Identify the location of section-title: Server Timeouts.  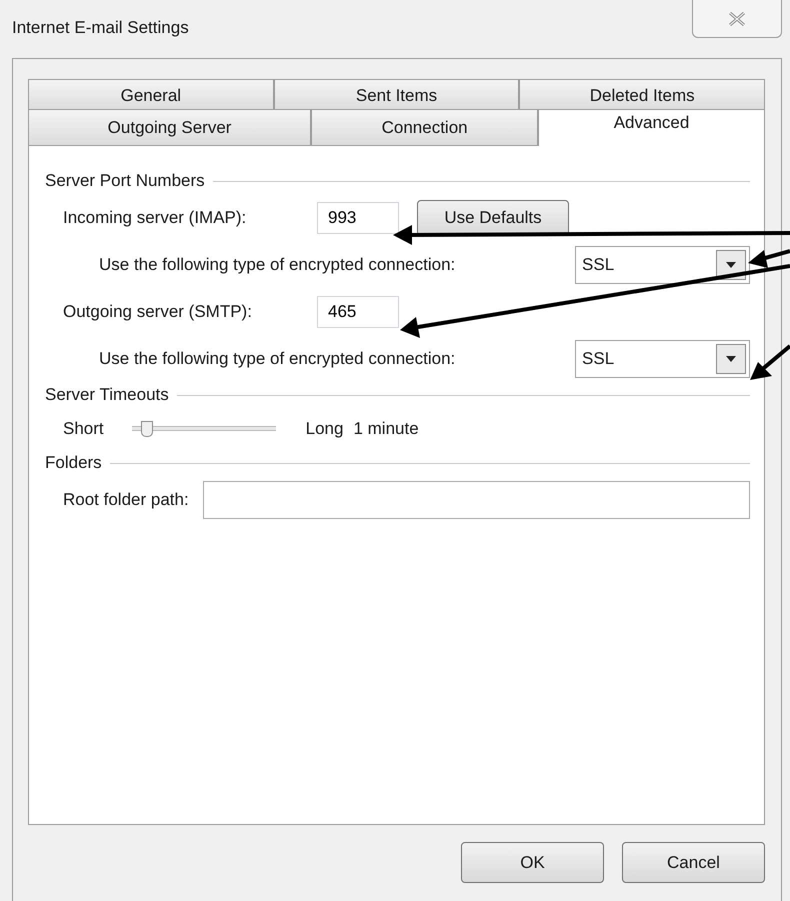
(107, 395).